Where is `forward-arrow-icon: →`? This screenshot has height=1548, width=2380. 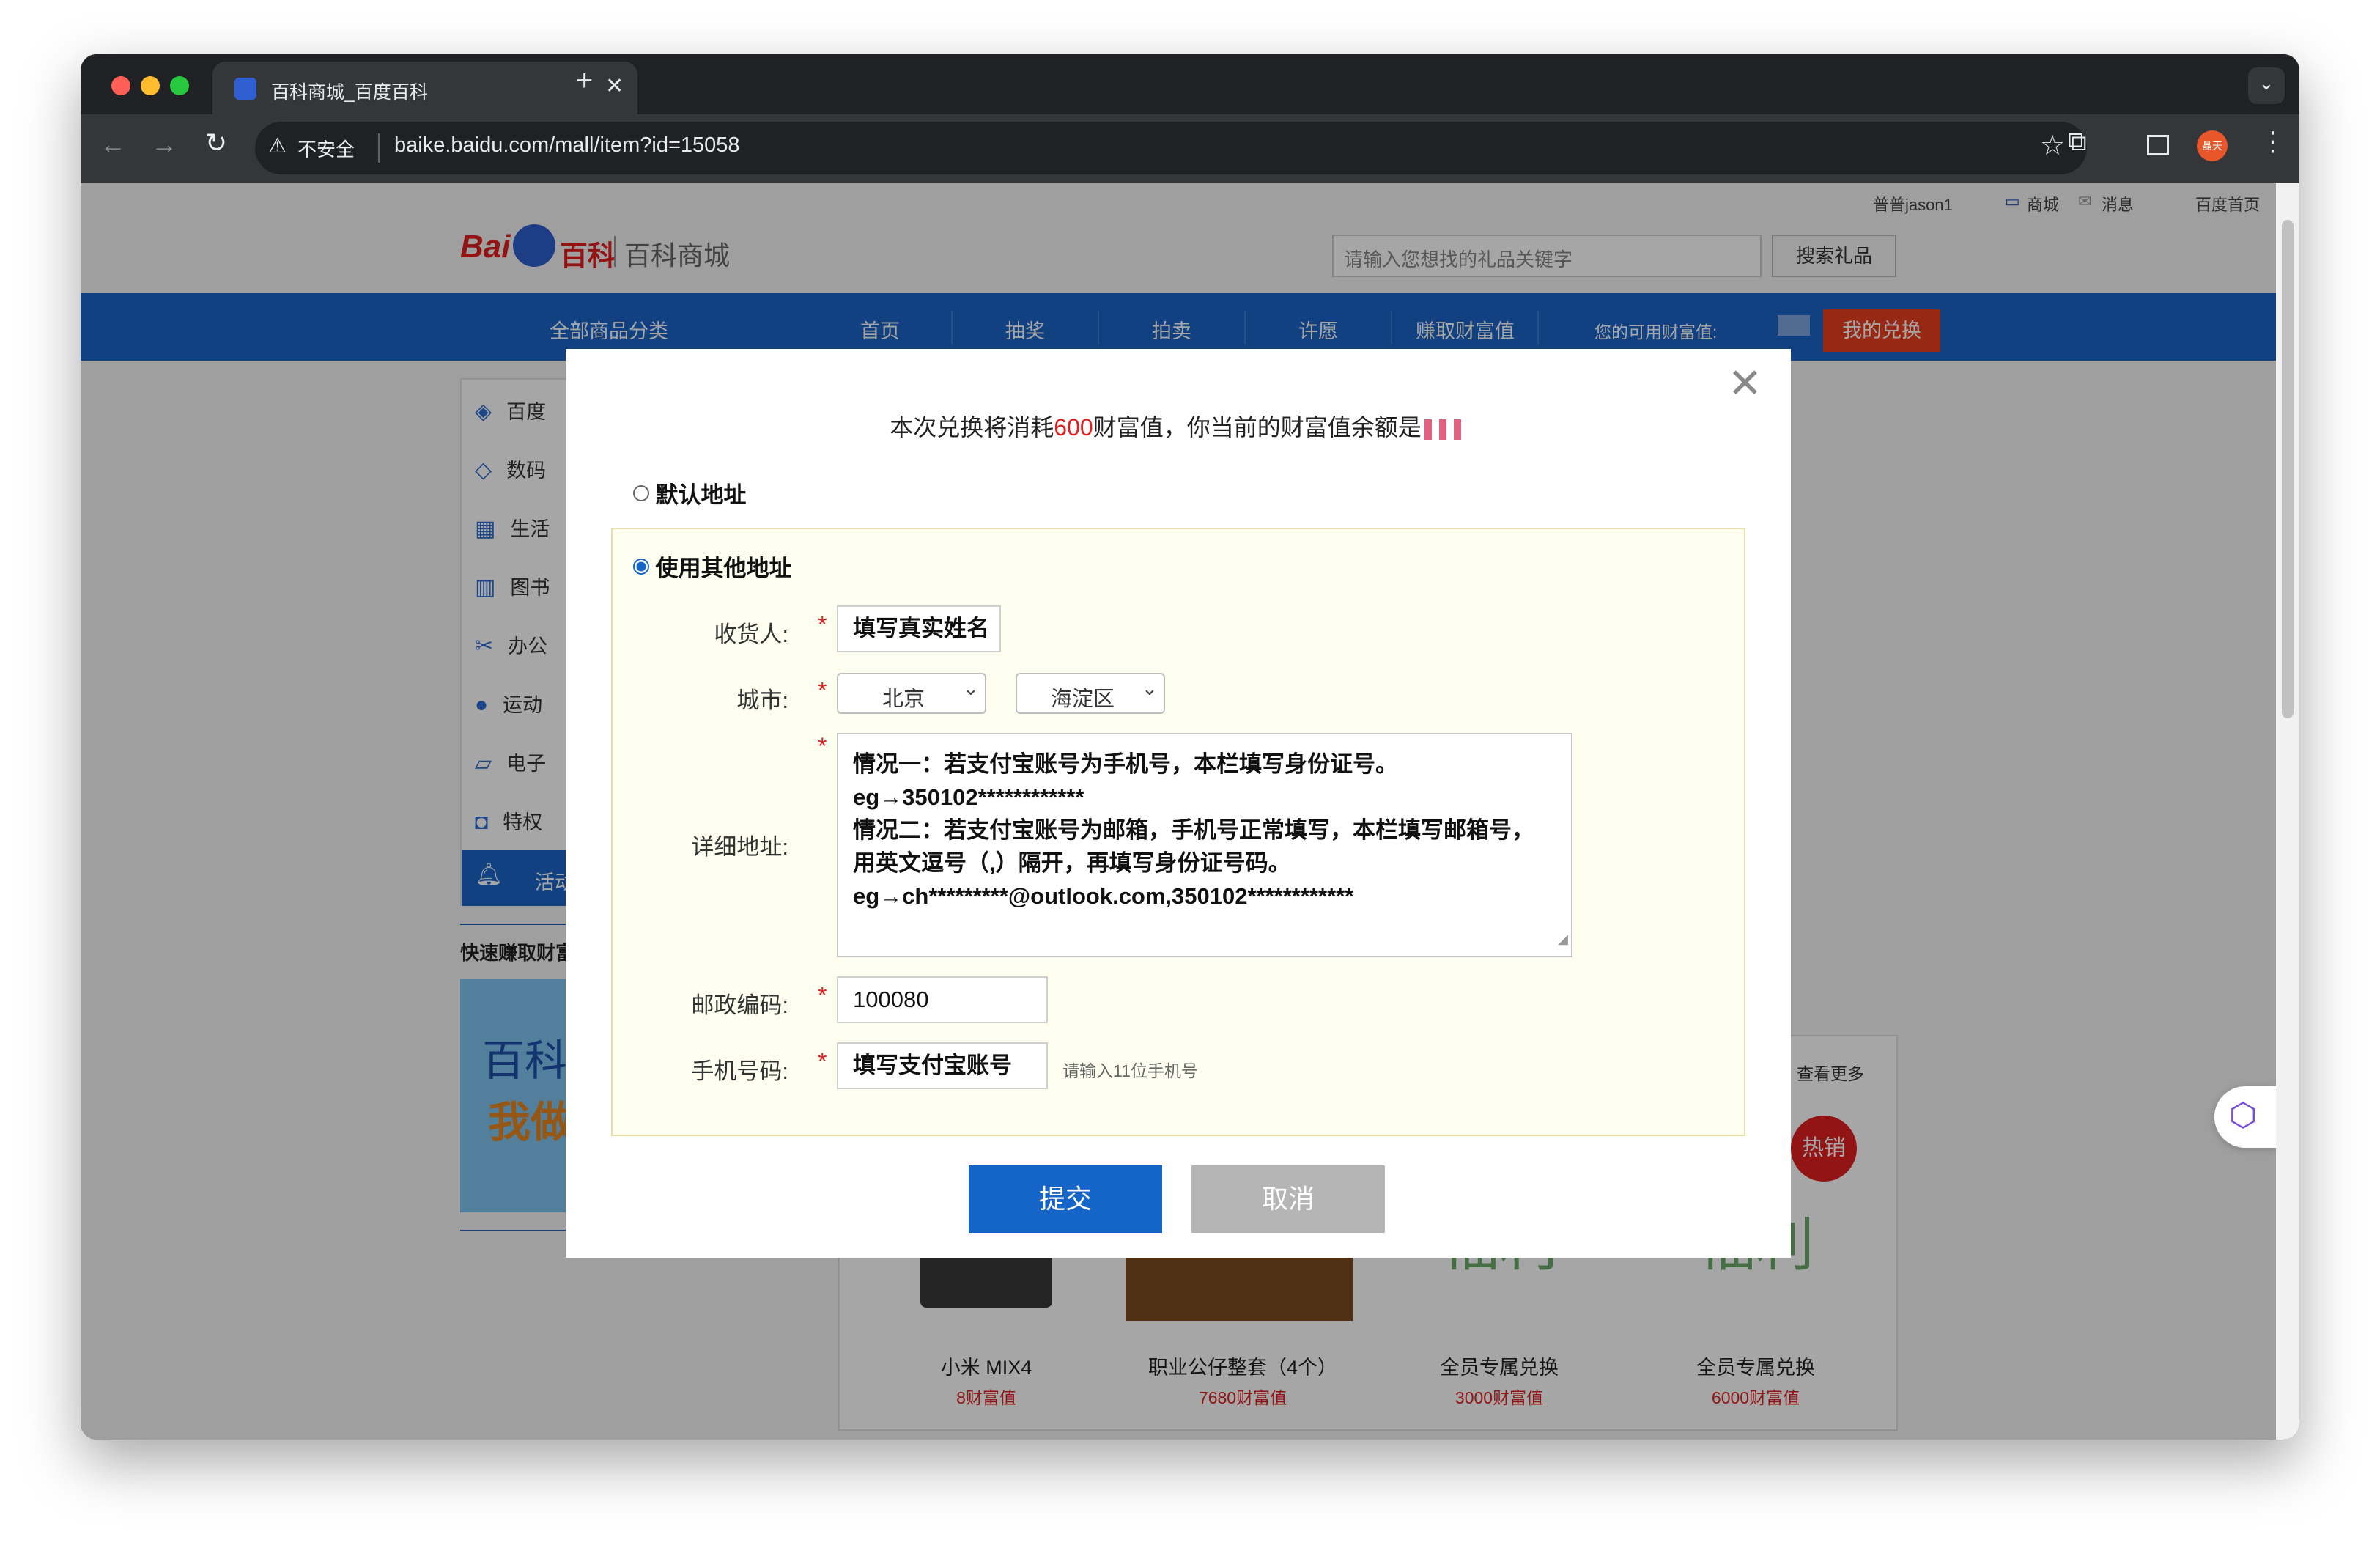 forward-arrow-icon: → is located at coordinates (164, 144).